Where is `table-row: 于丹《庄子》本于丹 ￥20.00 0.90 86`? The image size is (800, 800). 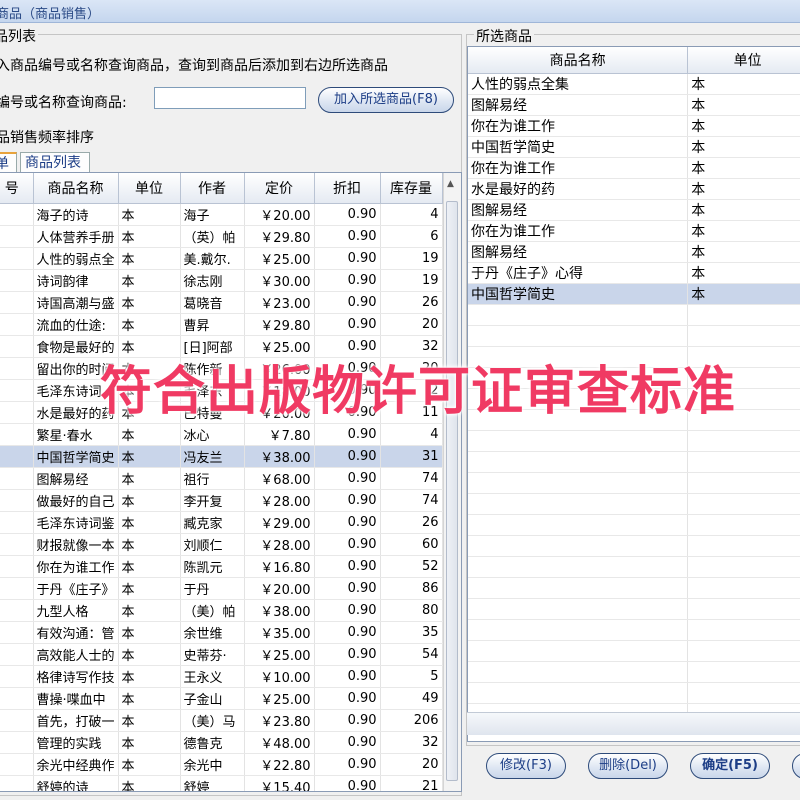
table-row: 于丹《庄子》本于丹 ￥20.00 0.90 86 is located at coordinates (221, 588).